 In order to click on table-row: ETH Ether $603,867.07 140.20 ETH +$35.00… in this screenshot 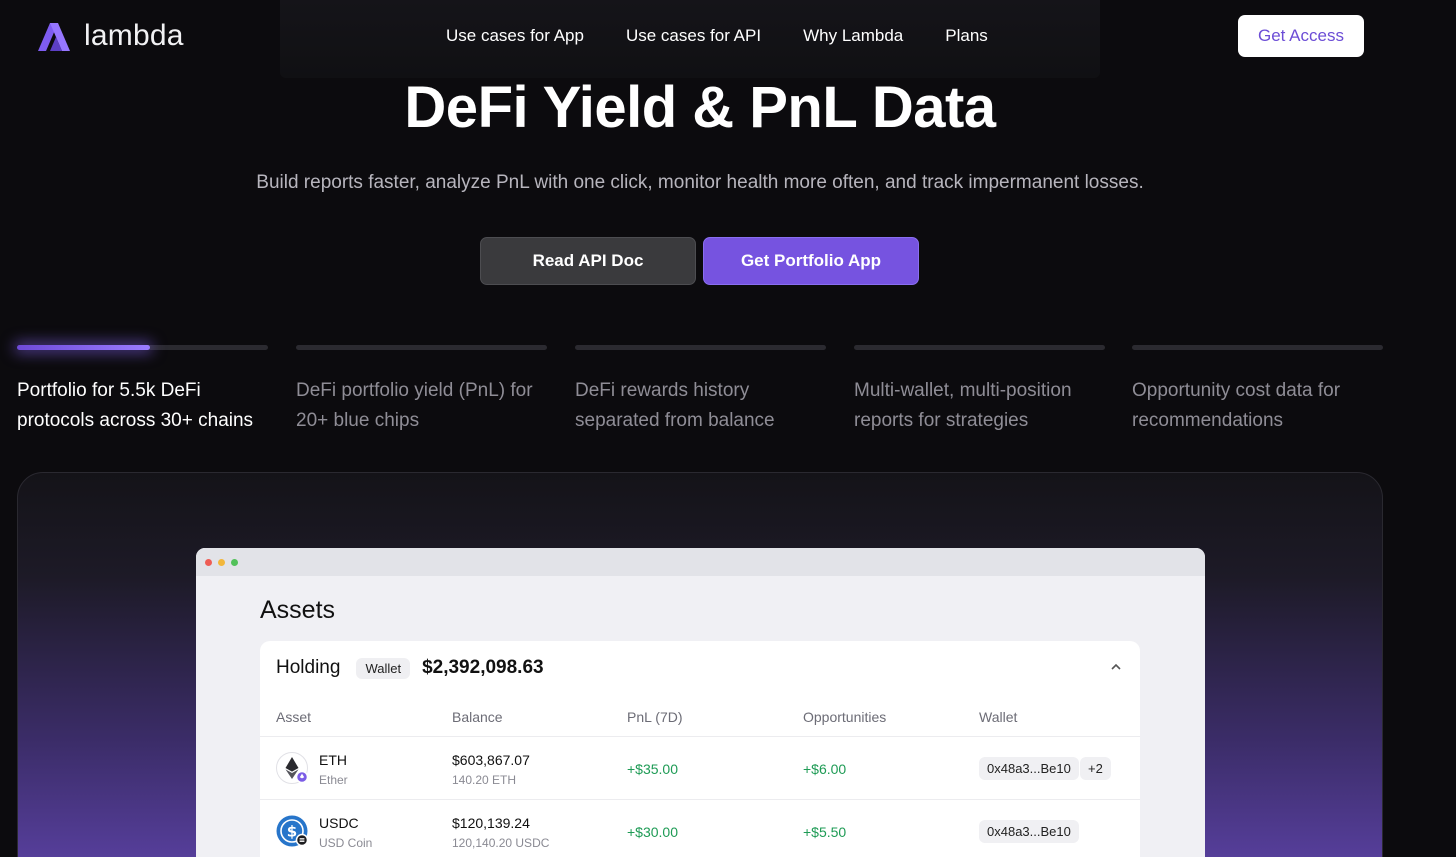, I will do `click(706, 768)`.